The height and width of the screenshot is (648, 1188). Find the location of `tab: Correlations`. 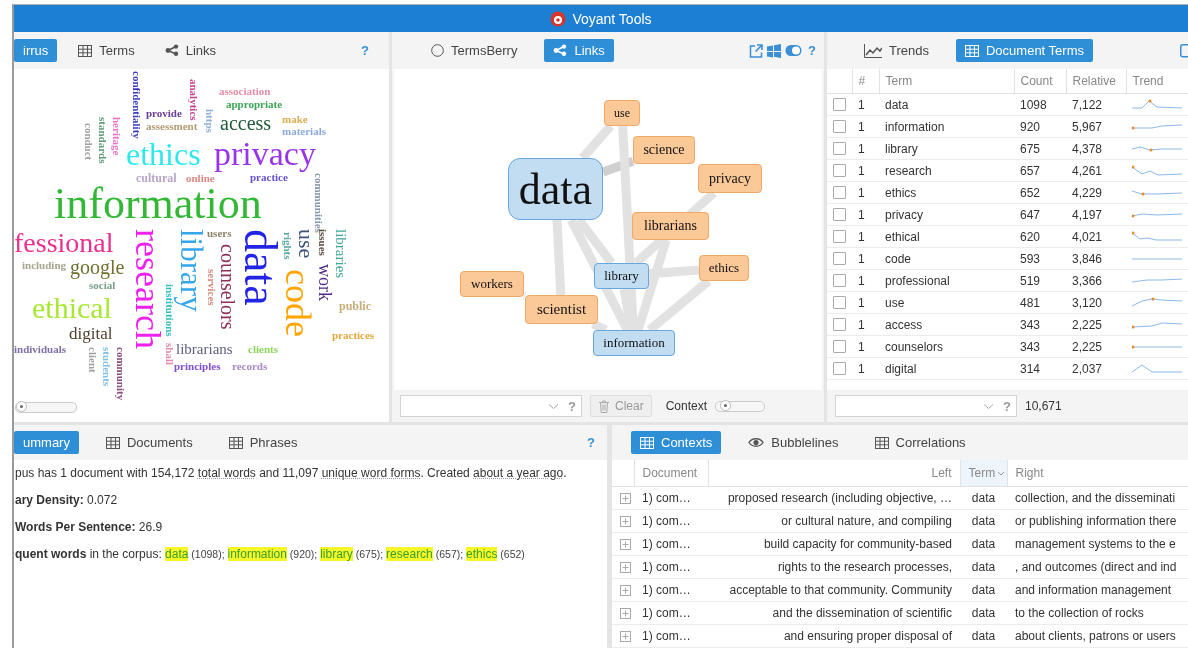

tab: Correlations is located at coordinates (920, 442).